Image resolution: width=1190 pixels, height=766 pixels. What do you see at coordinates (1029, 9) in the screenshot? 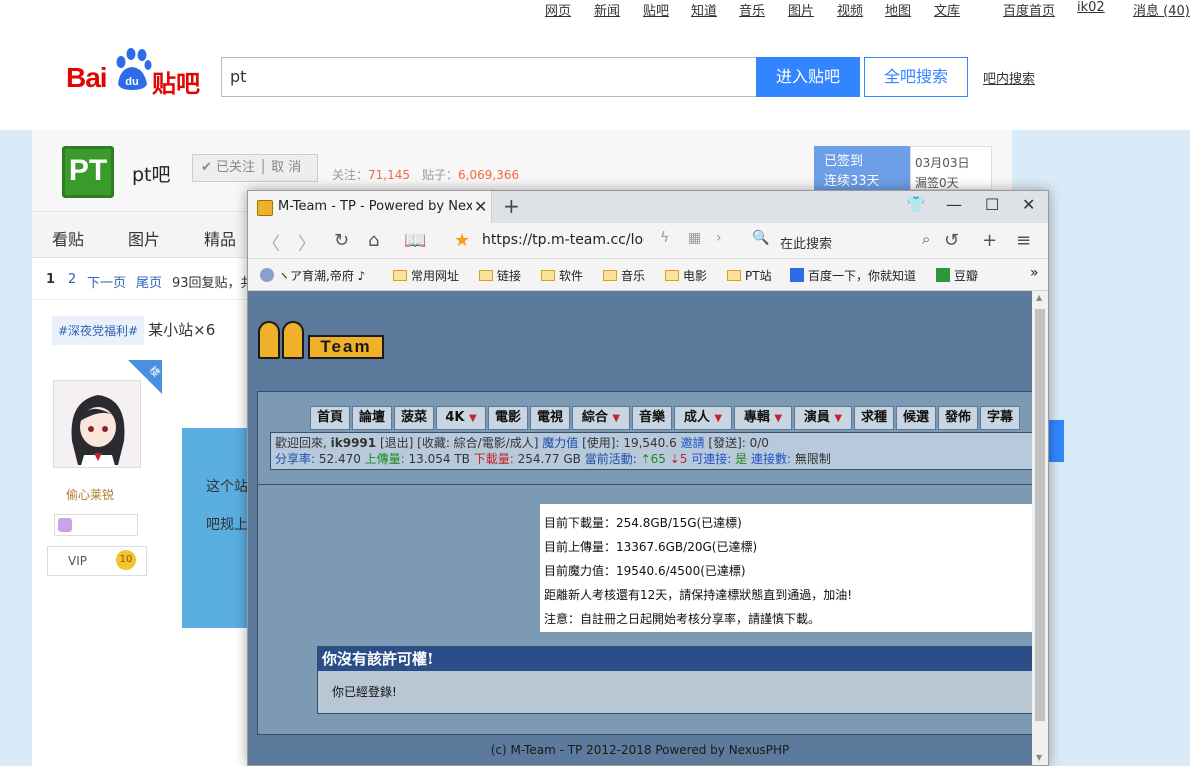
I see `nav-link-baidu-home: 百度首页` at bounding box center [1029, 9].